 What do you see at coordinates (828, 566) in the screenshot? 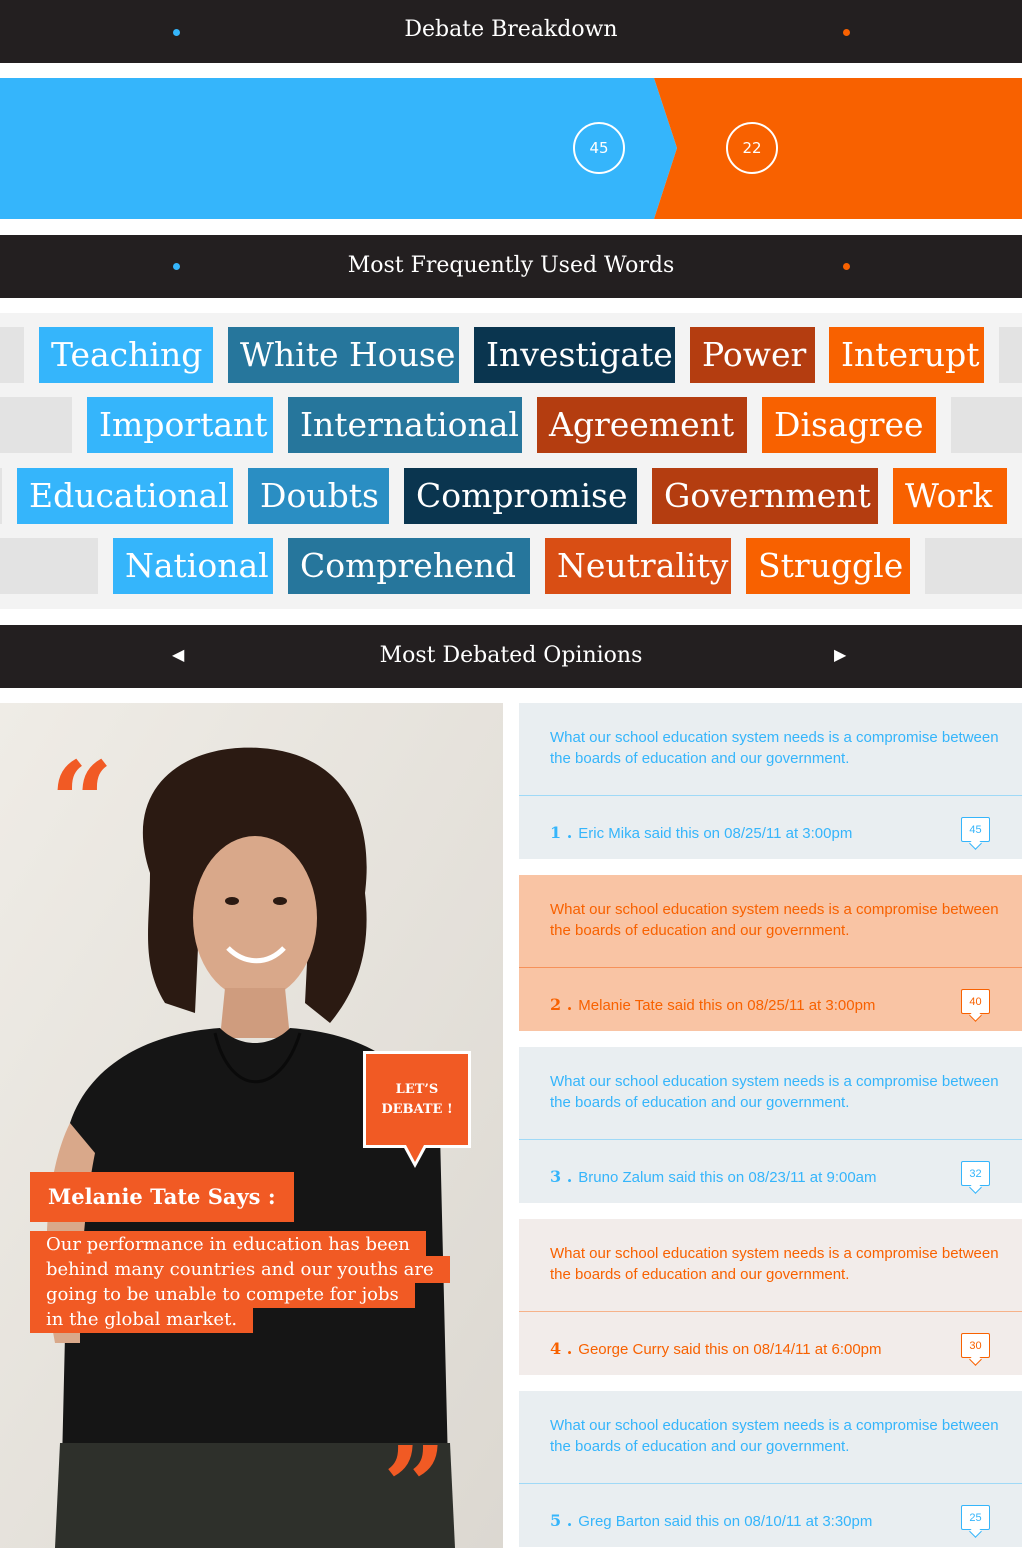
I see `word-tile-struggle: Struggle` at bounding box center [828, 566].